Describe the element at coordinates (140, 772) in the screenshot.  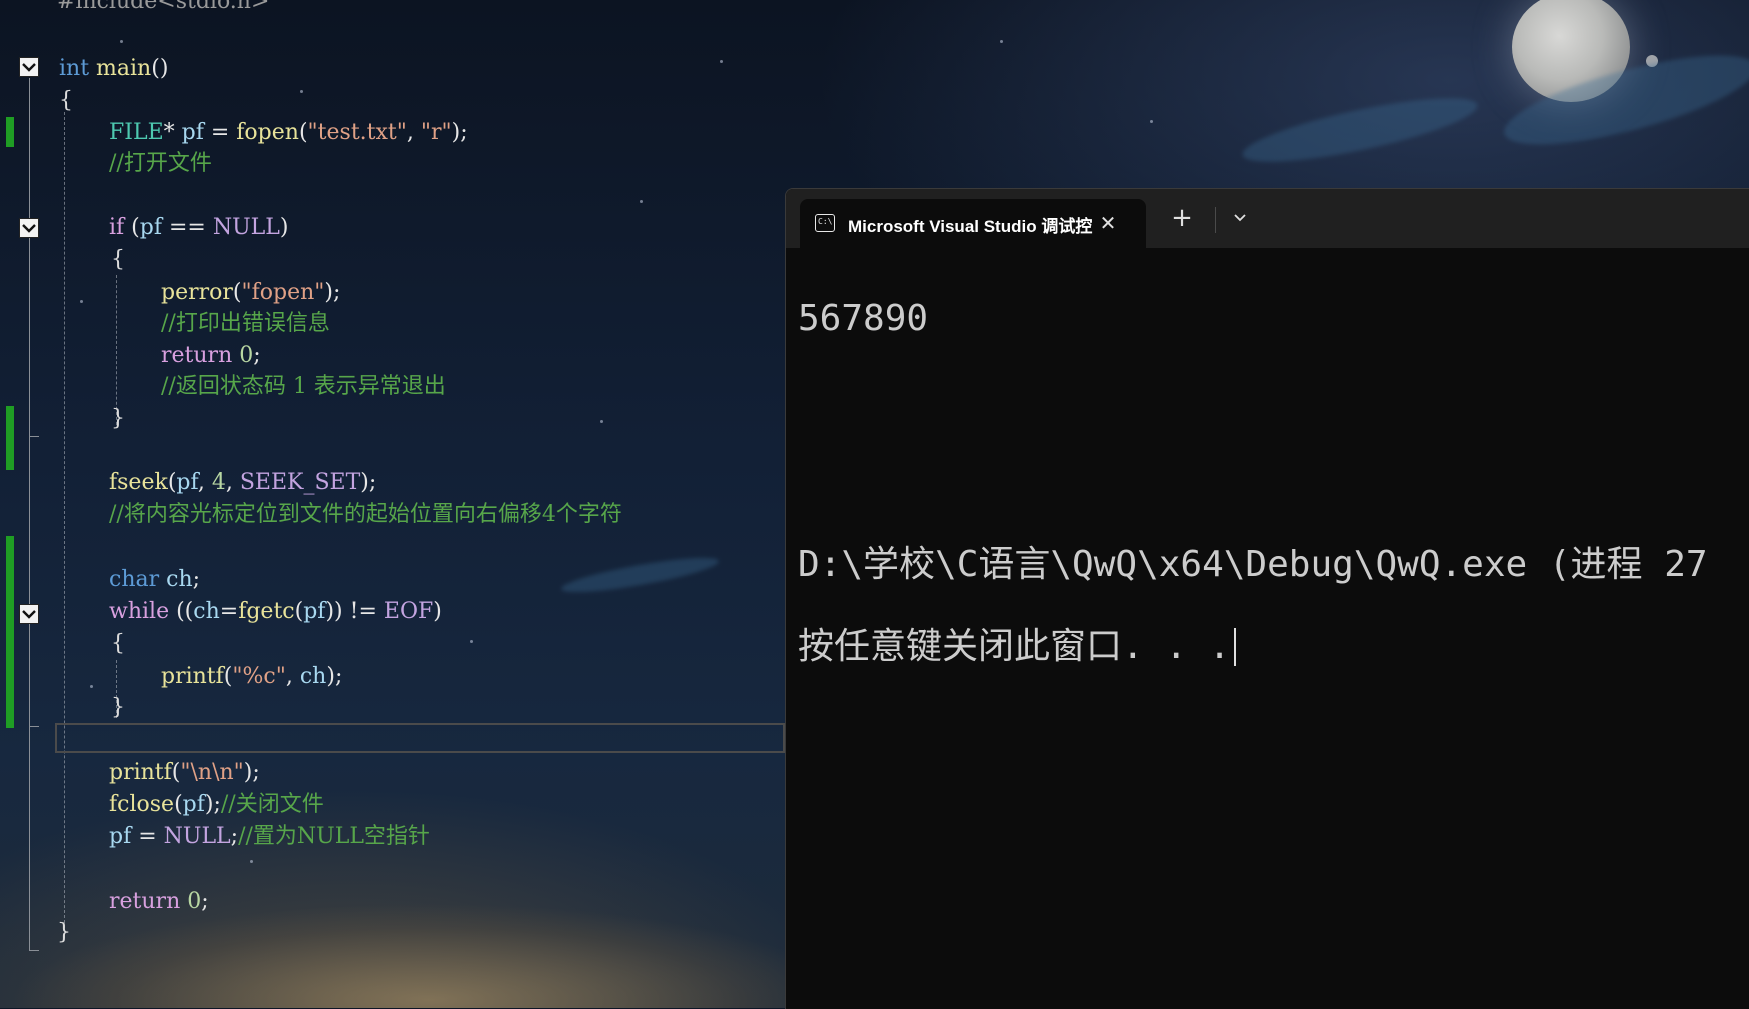
I see `function-name: printf` at that location.